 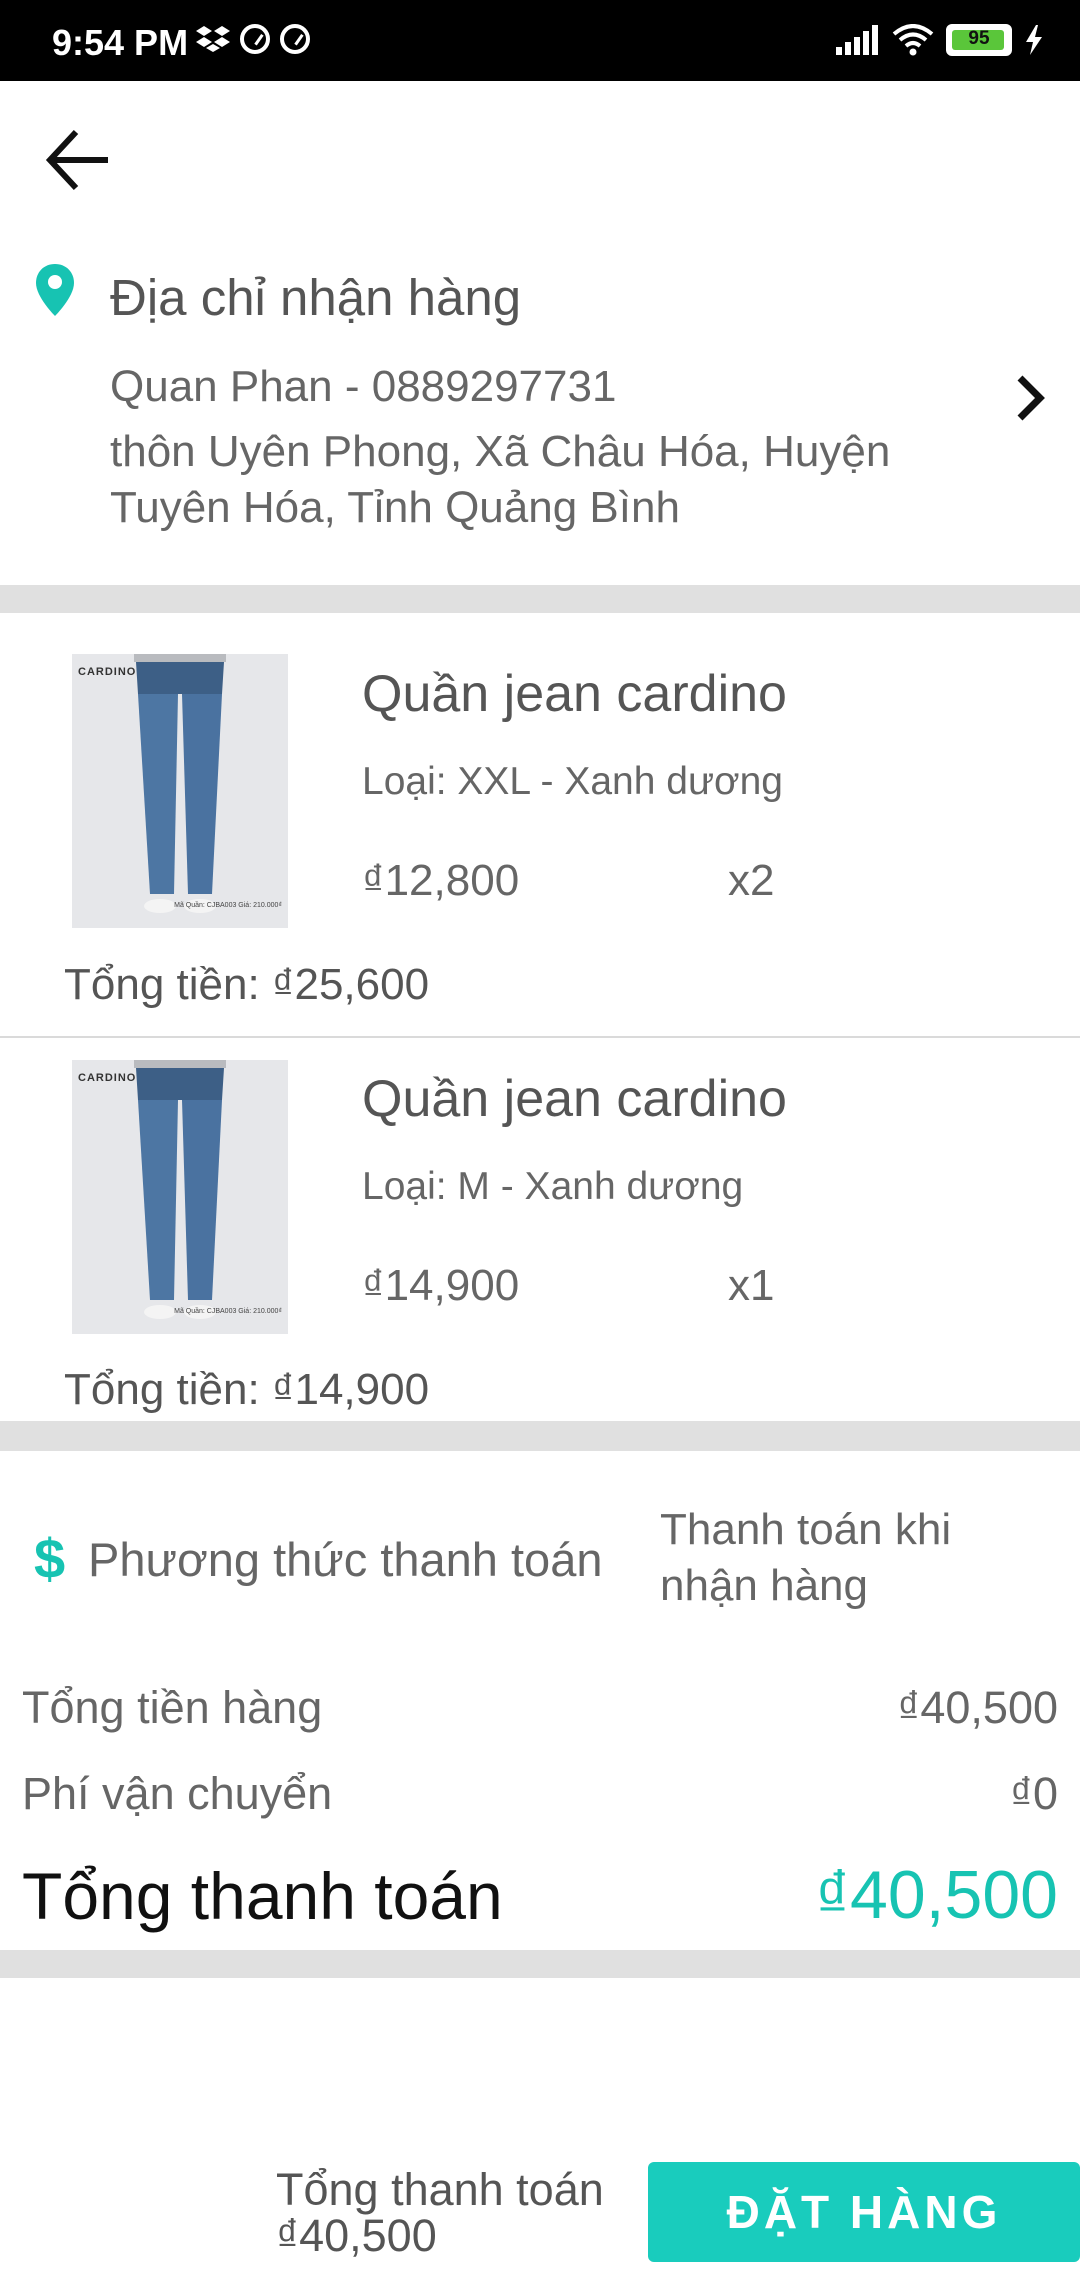 What do you see at coordinates (120, 42) in the screenshot?
I see `status-time: 9:54 PM` at bounding box center [120, 42].